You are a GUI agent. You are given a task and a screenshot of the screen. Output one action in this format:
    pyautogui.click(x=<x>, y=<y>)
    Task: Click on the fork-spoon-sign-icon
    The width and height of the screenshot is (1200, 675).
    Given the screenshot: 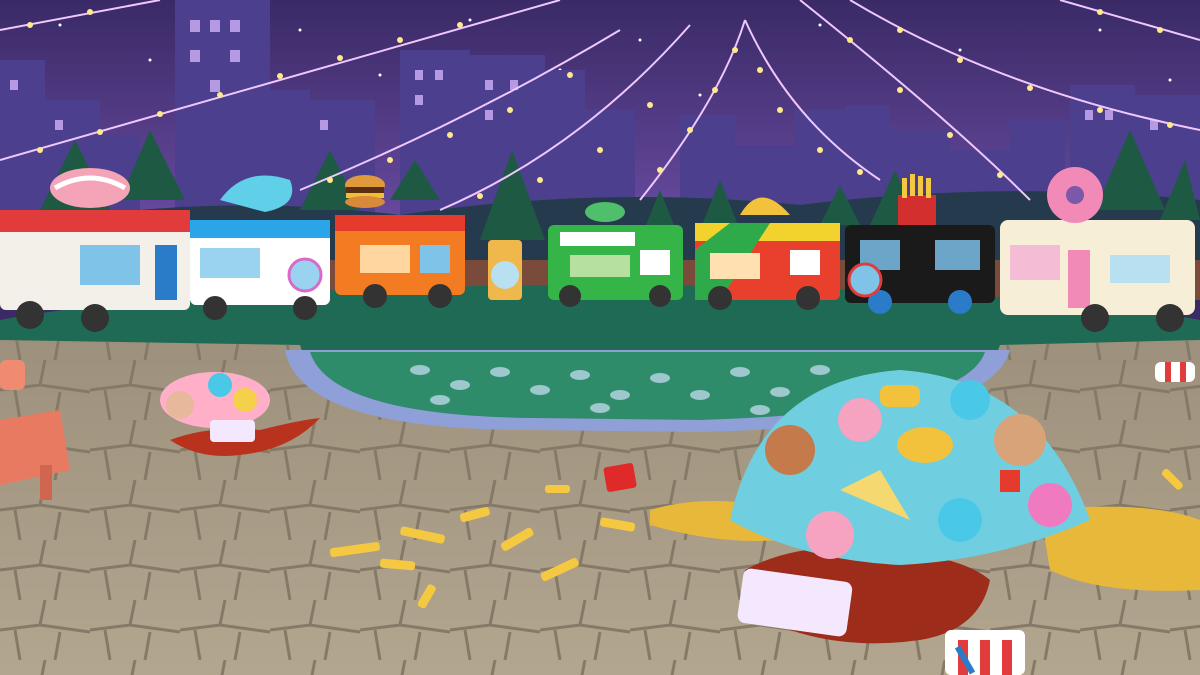 What is the action you would take?
    pyautogui.click(x=305, y=275)
    